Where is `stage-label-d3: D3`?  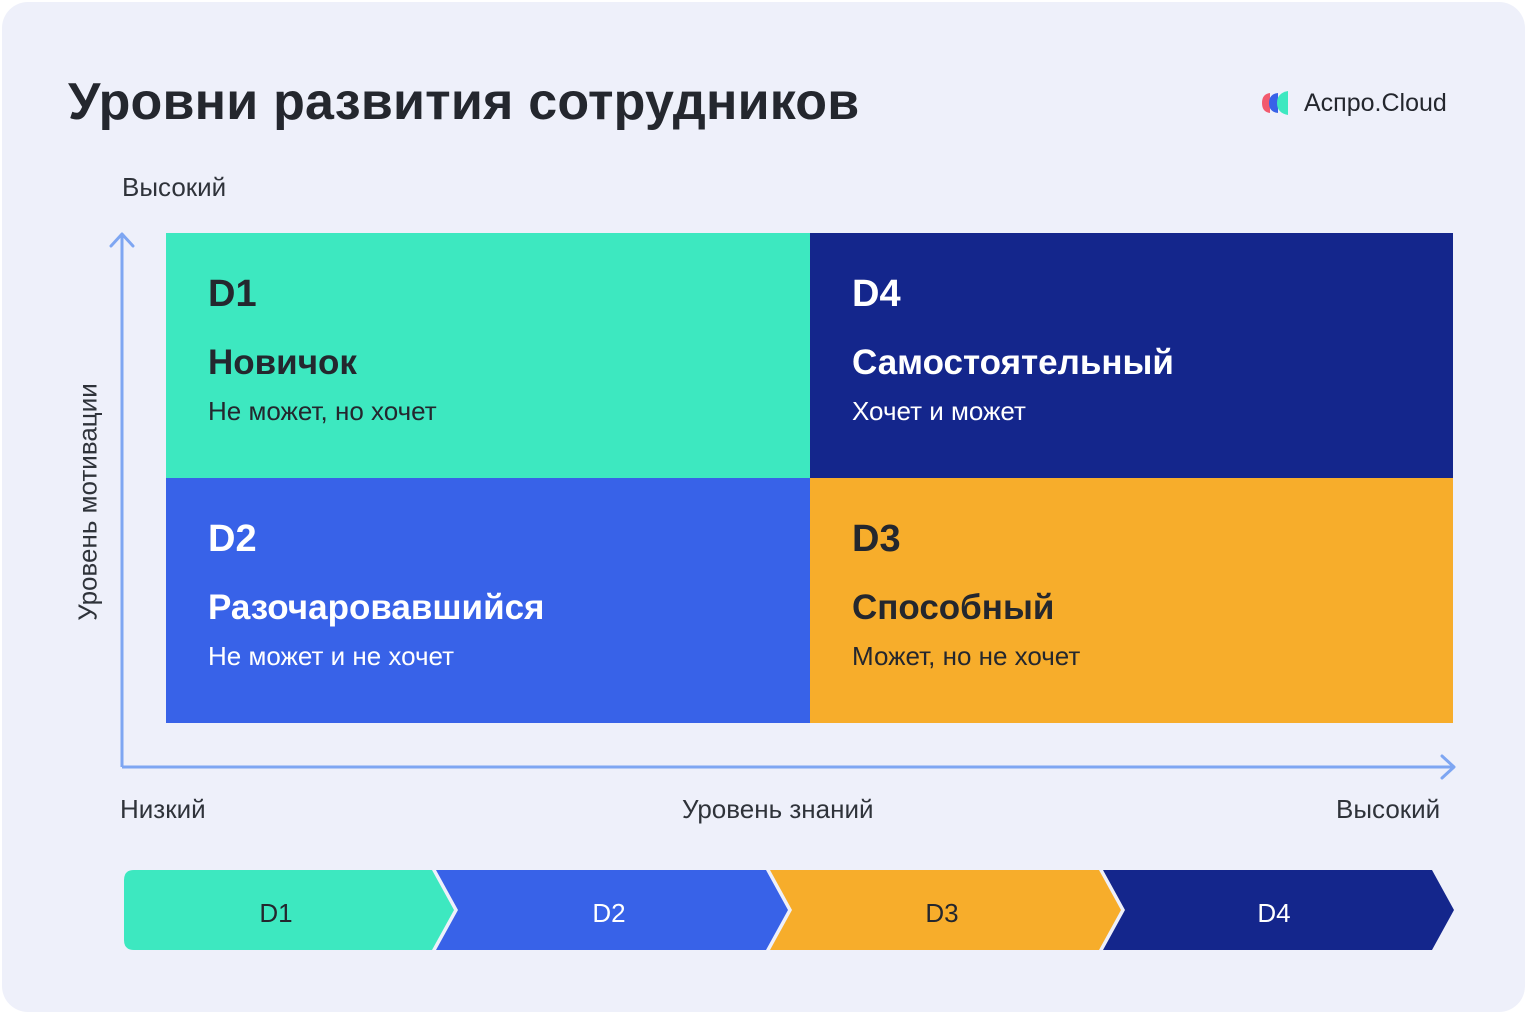
stage-label-d3: D3 is located at coordinates (942, 913).